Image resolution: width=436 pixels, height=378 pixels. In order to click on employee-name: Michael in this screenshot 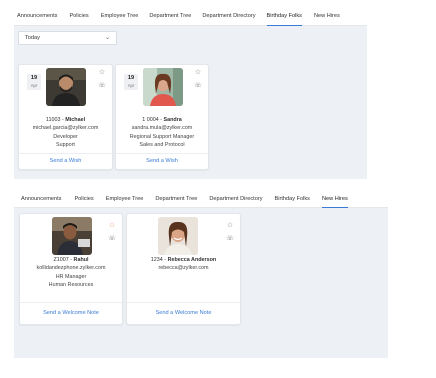, I will do `click(75, 120)`.